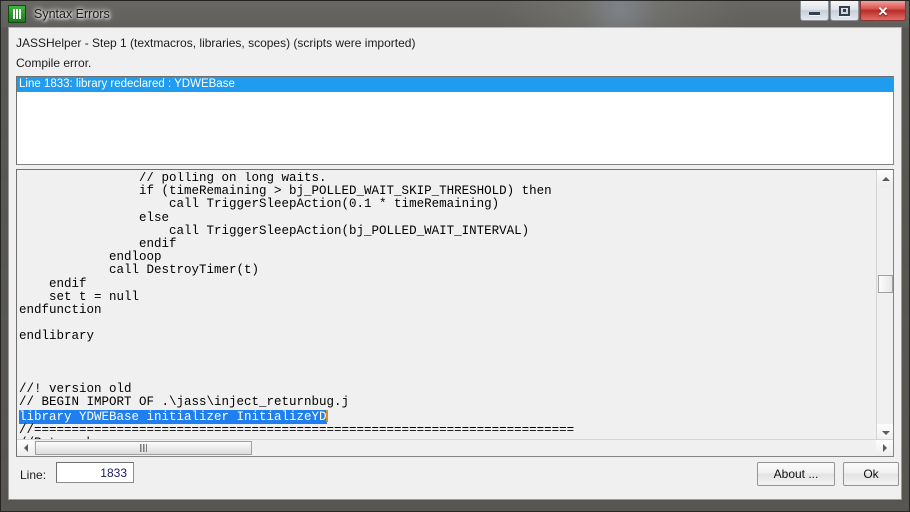 The image size is (910, 512). What do you see at coordinates (455, 447) in the screenshot?
I see `code-horizontal-scrollbar` at bounding box center [455, 447].